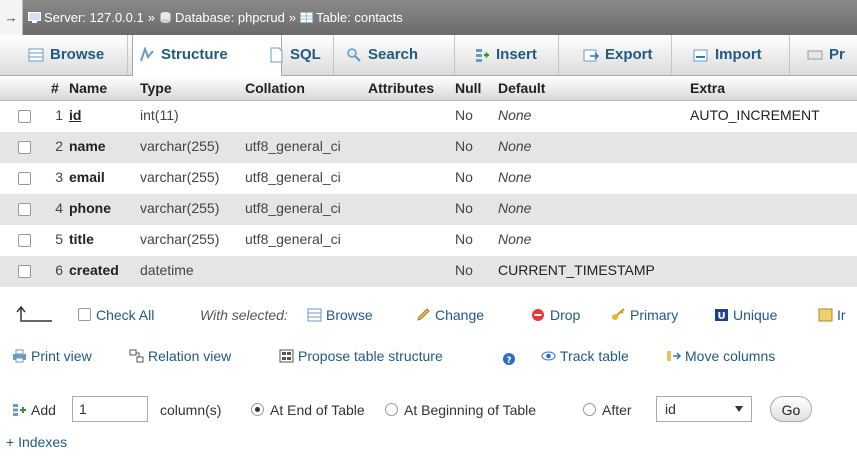 This screenshot has height=460, width=857. What do you see at coordinates (94, 17) in the screenshot?
I see `breadcrumb-server: Server: 127.0.0.1` at bounding box center [94, 17].